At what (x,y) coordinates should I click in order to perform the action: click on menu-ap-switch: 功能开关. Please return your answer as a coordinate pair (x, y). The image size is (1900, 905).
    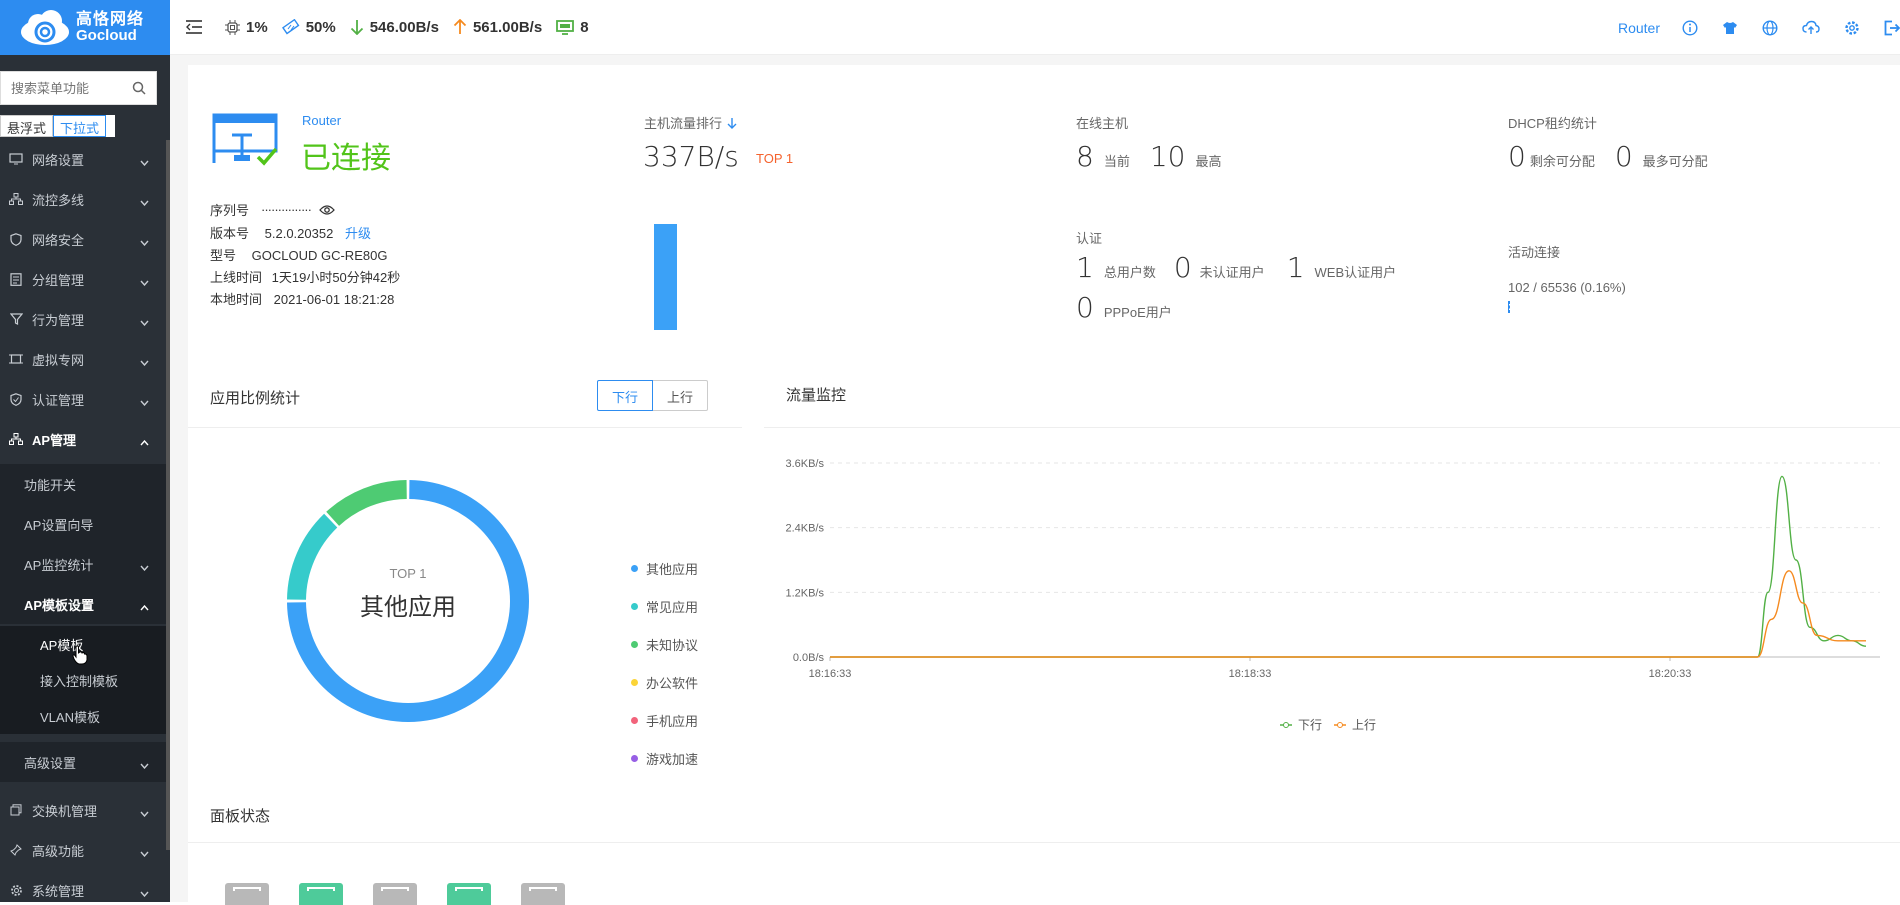
    Looking at the image, I should click on (85, 484).